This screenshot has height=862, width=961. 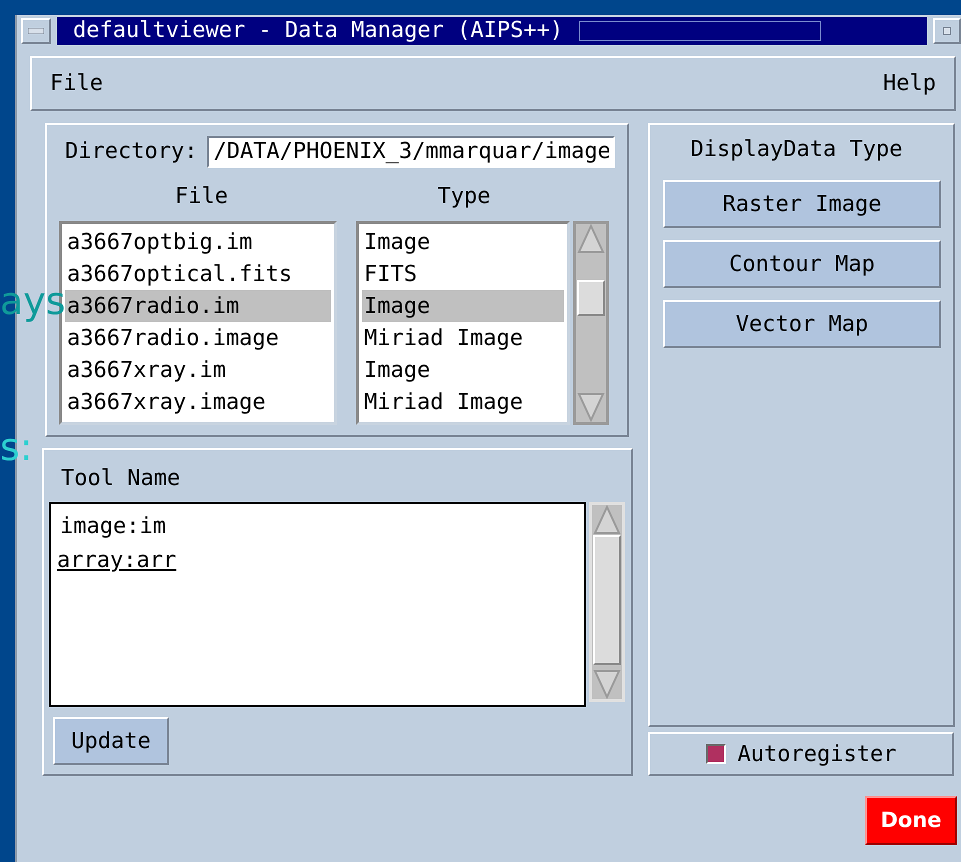 I want to click on type-row: FITS, so click(x=463, y=274).